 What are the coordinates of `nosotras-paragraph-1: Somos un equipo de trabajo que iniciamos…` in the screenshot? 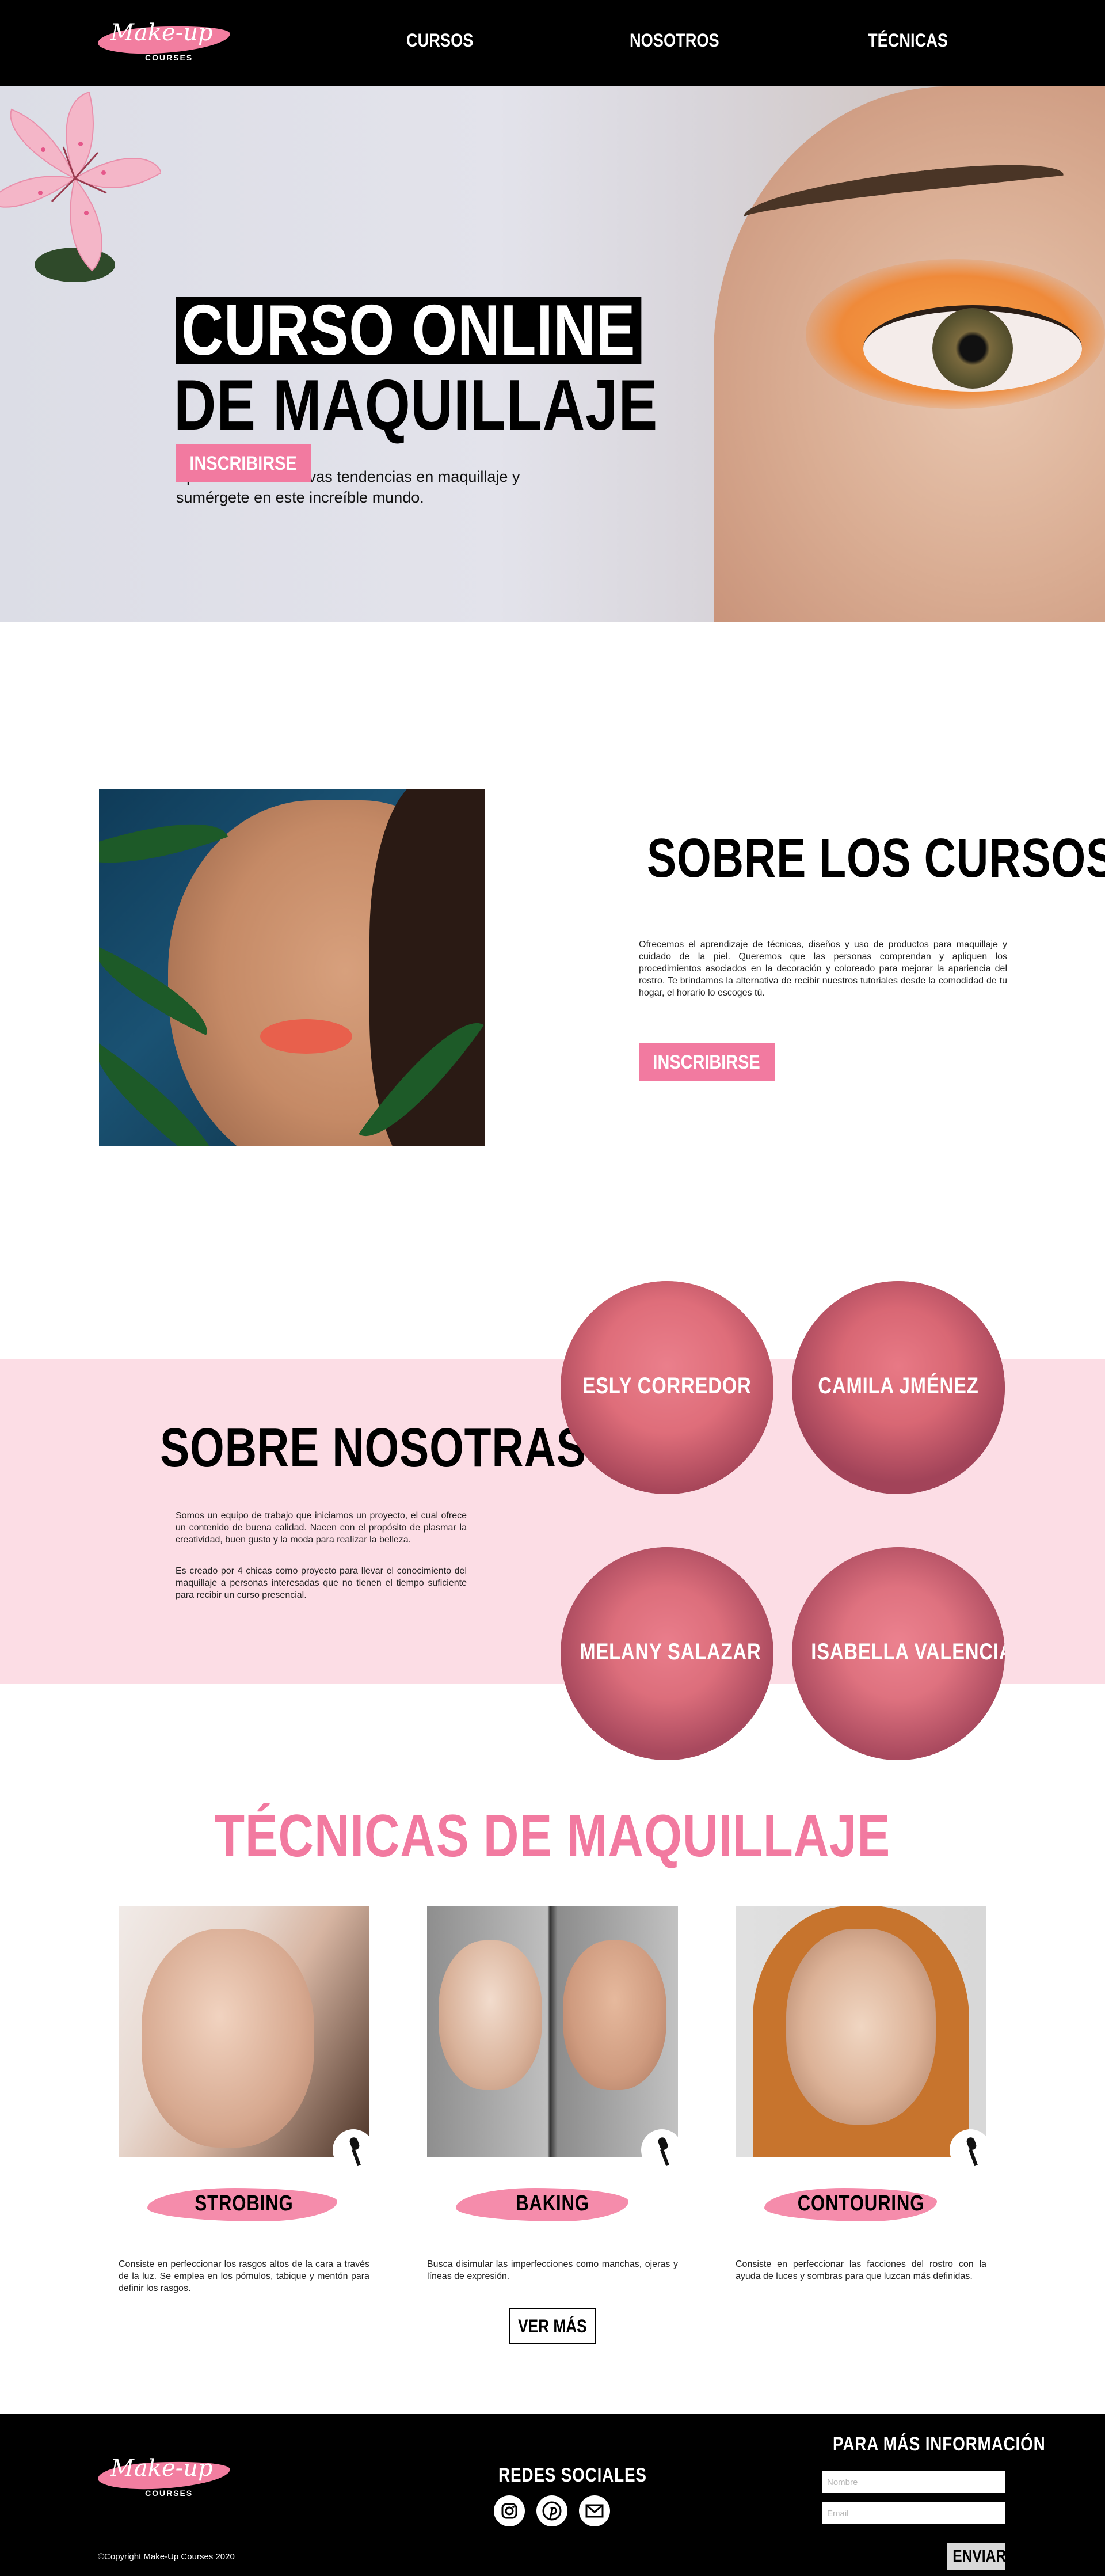 It's located at (322, 1528).